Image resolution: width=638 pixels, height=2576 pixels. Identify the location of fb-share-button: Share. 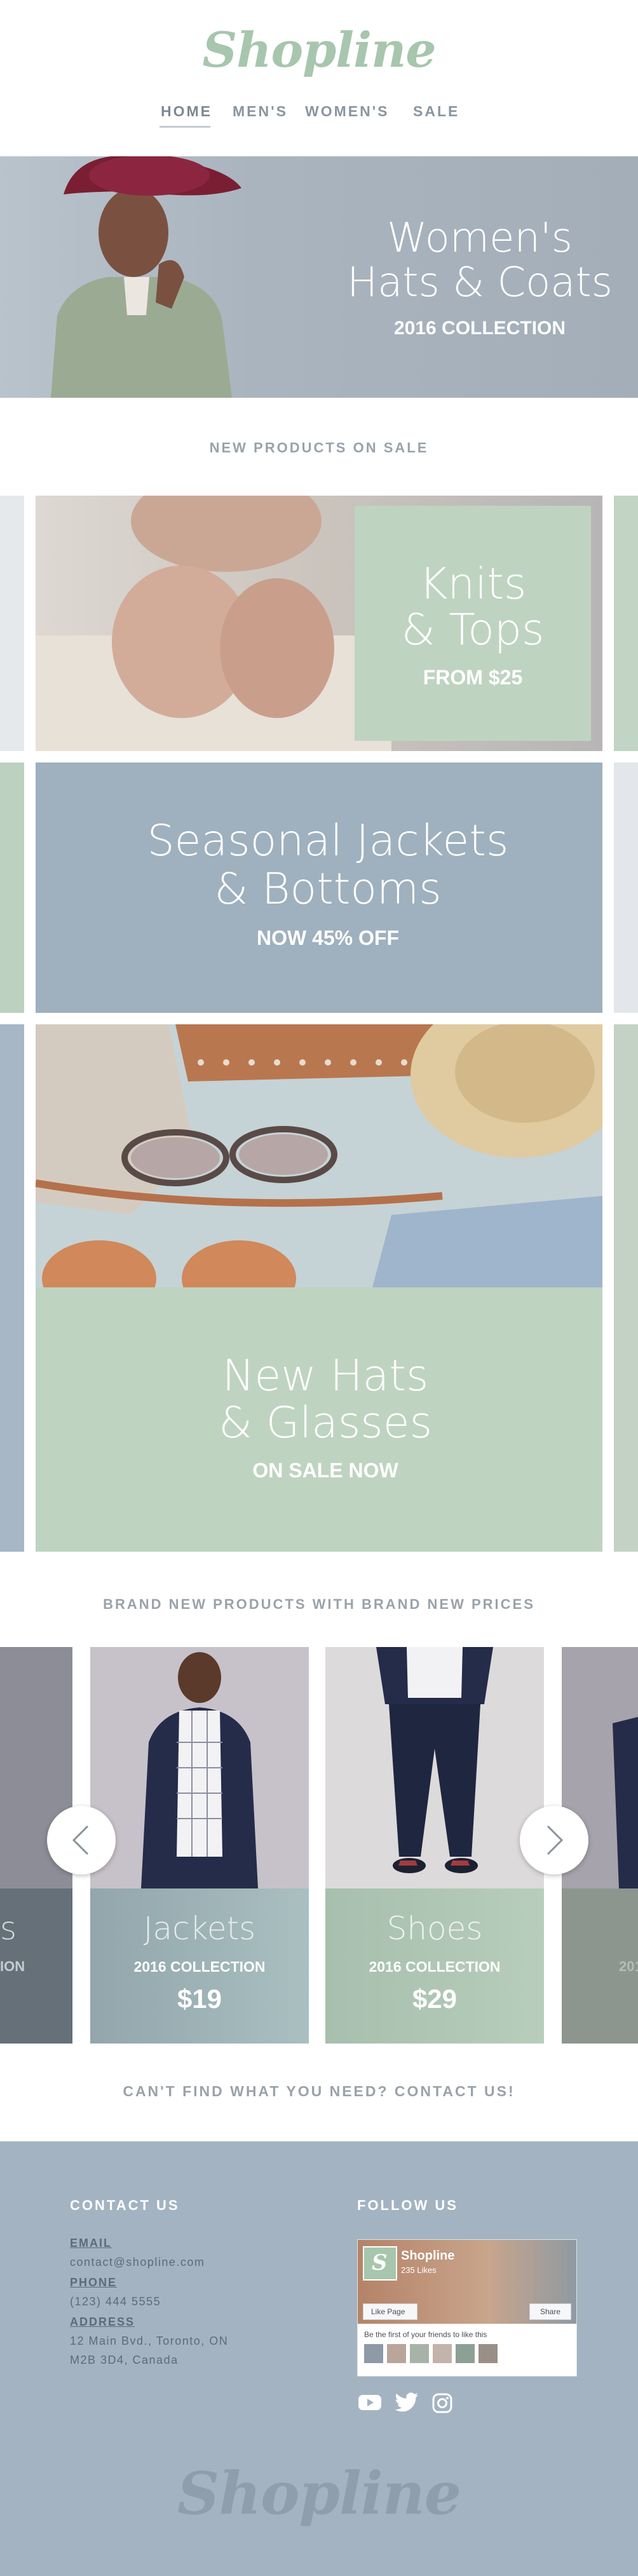
(550, 2311).